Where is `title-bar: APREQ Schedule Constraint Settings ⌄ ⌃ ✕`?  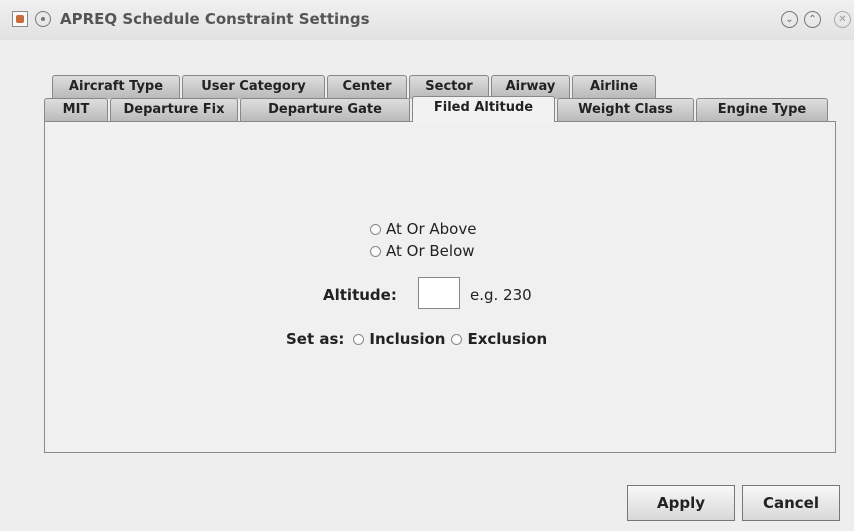
title-bar: APREQ Schedule Constraint Settings ⌄ ⌃ ✕ is located at coordinates (427, 20).